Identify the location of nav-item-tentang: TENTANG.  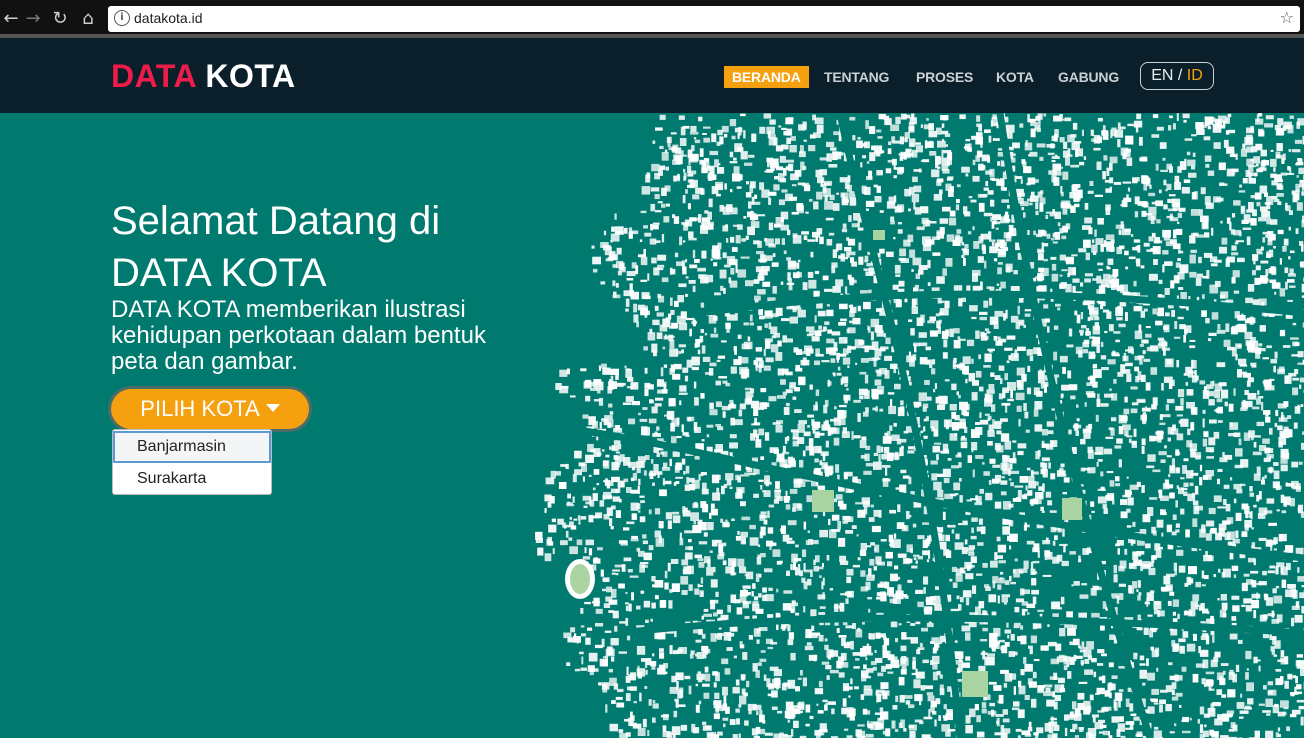
(856, 77).